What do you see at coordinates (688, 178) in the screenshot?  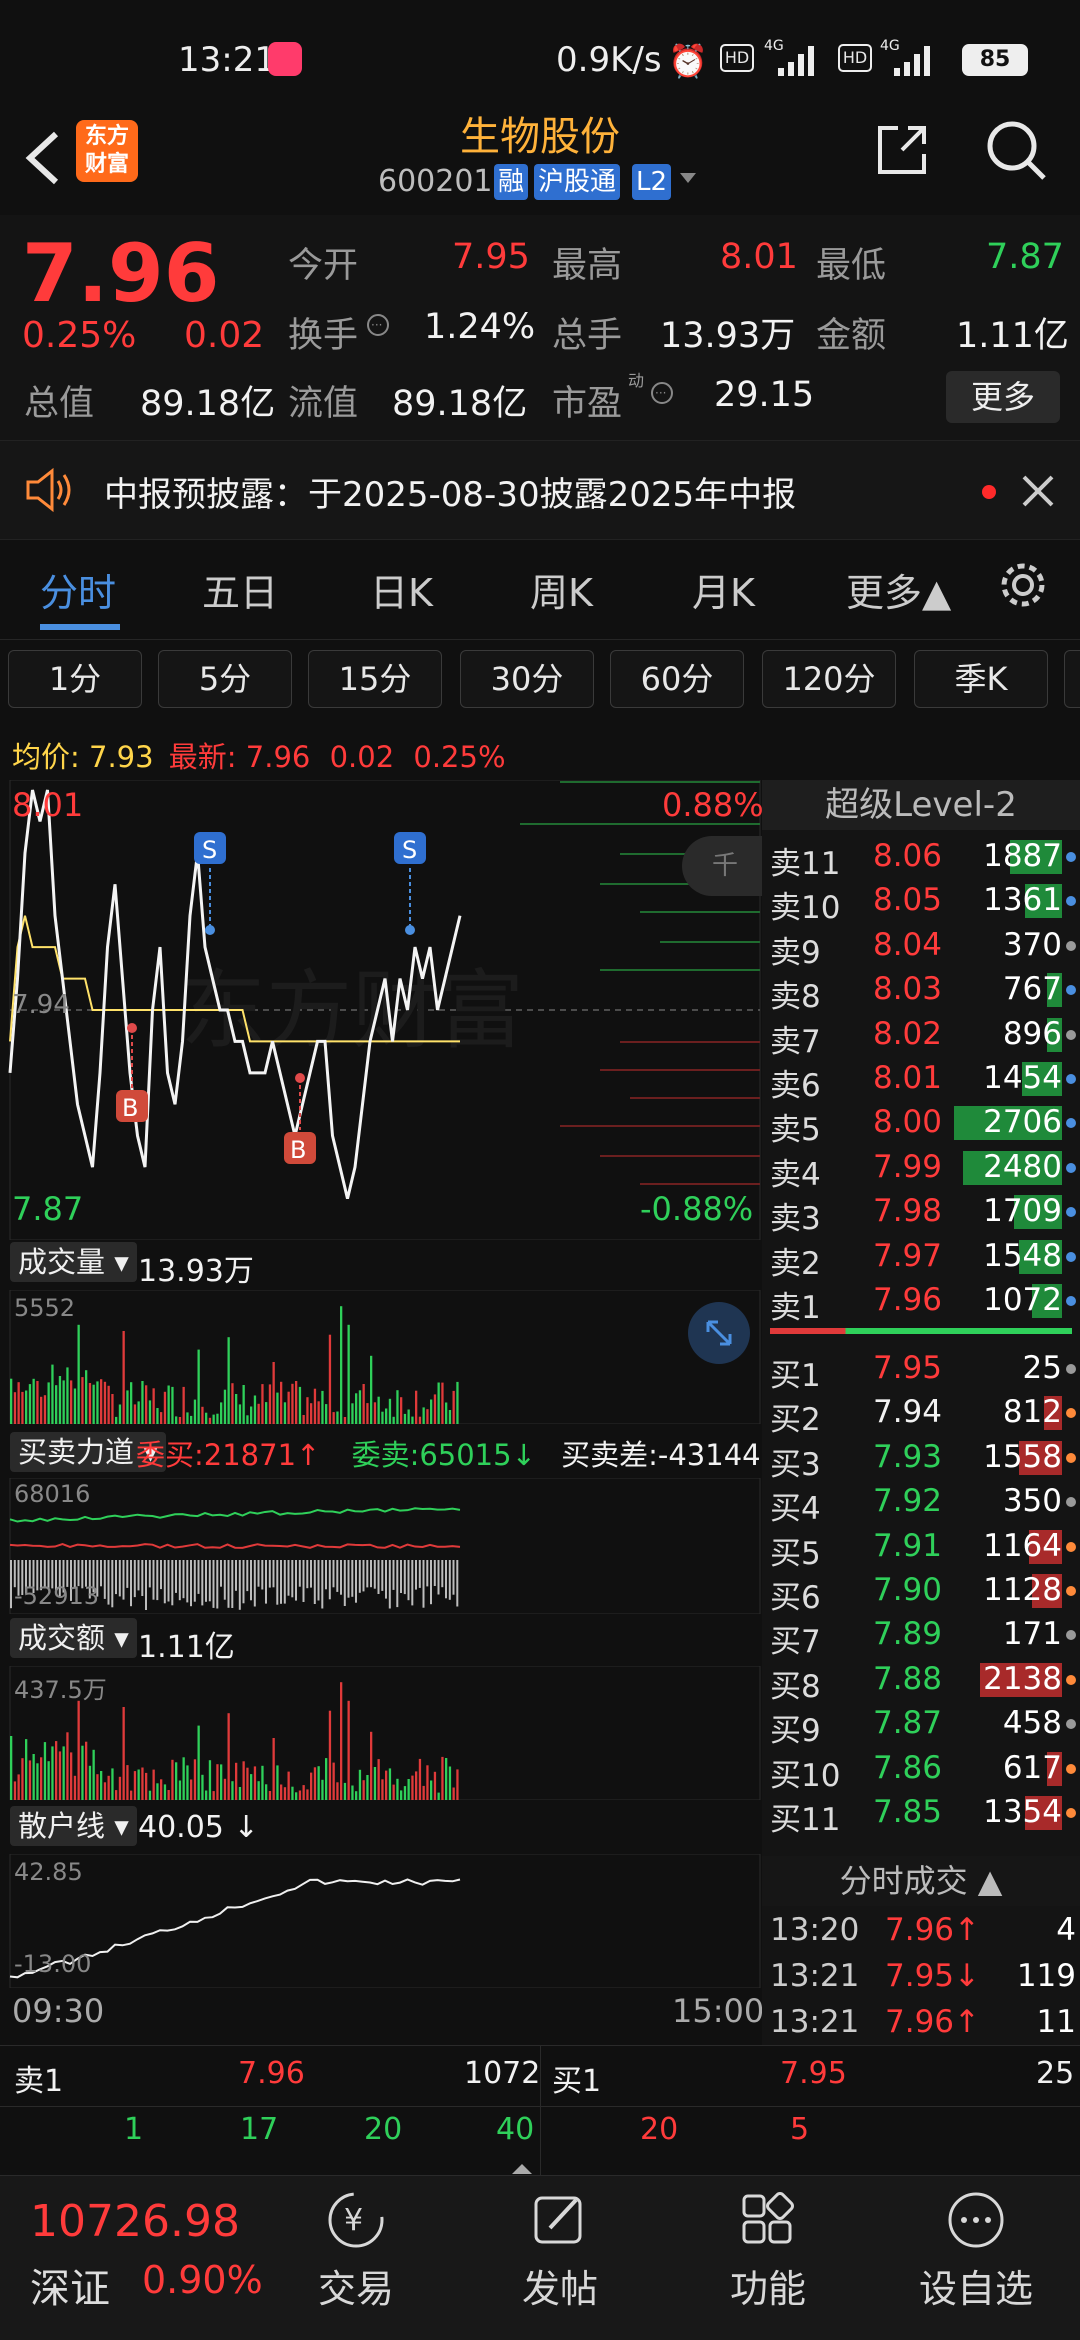 I see `dropdown-icon` at bounding box center [688, 178].